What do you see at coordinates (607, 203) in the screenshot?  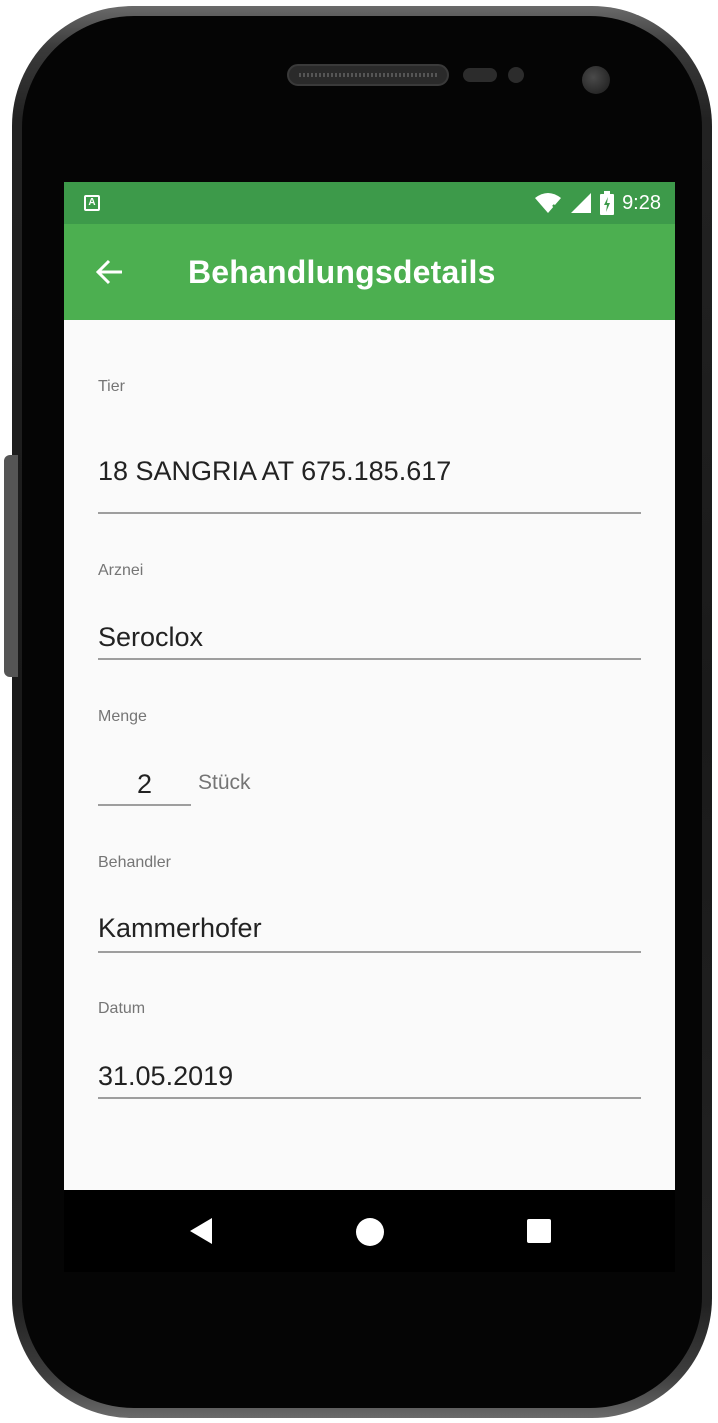 I see `battery-charging-icon` at bounding box center [607, 203].